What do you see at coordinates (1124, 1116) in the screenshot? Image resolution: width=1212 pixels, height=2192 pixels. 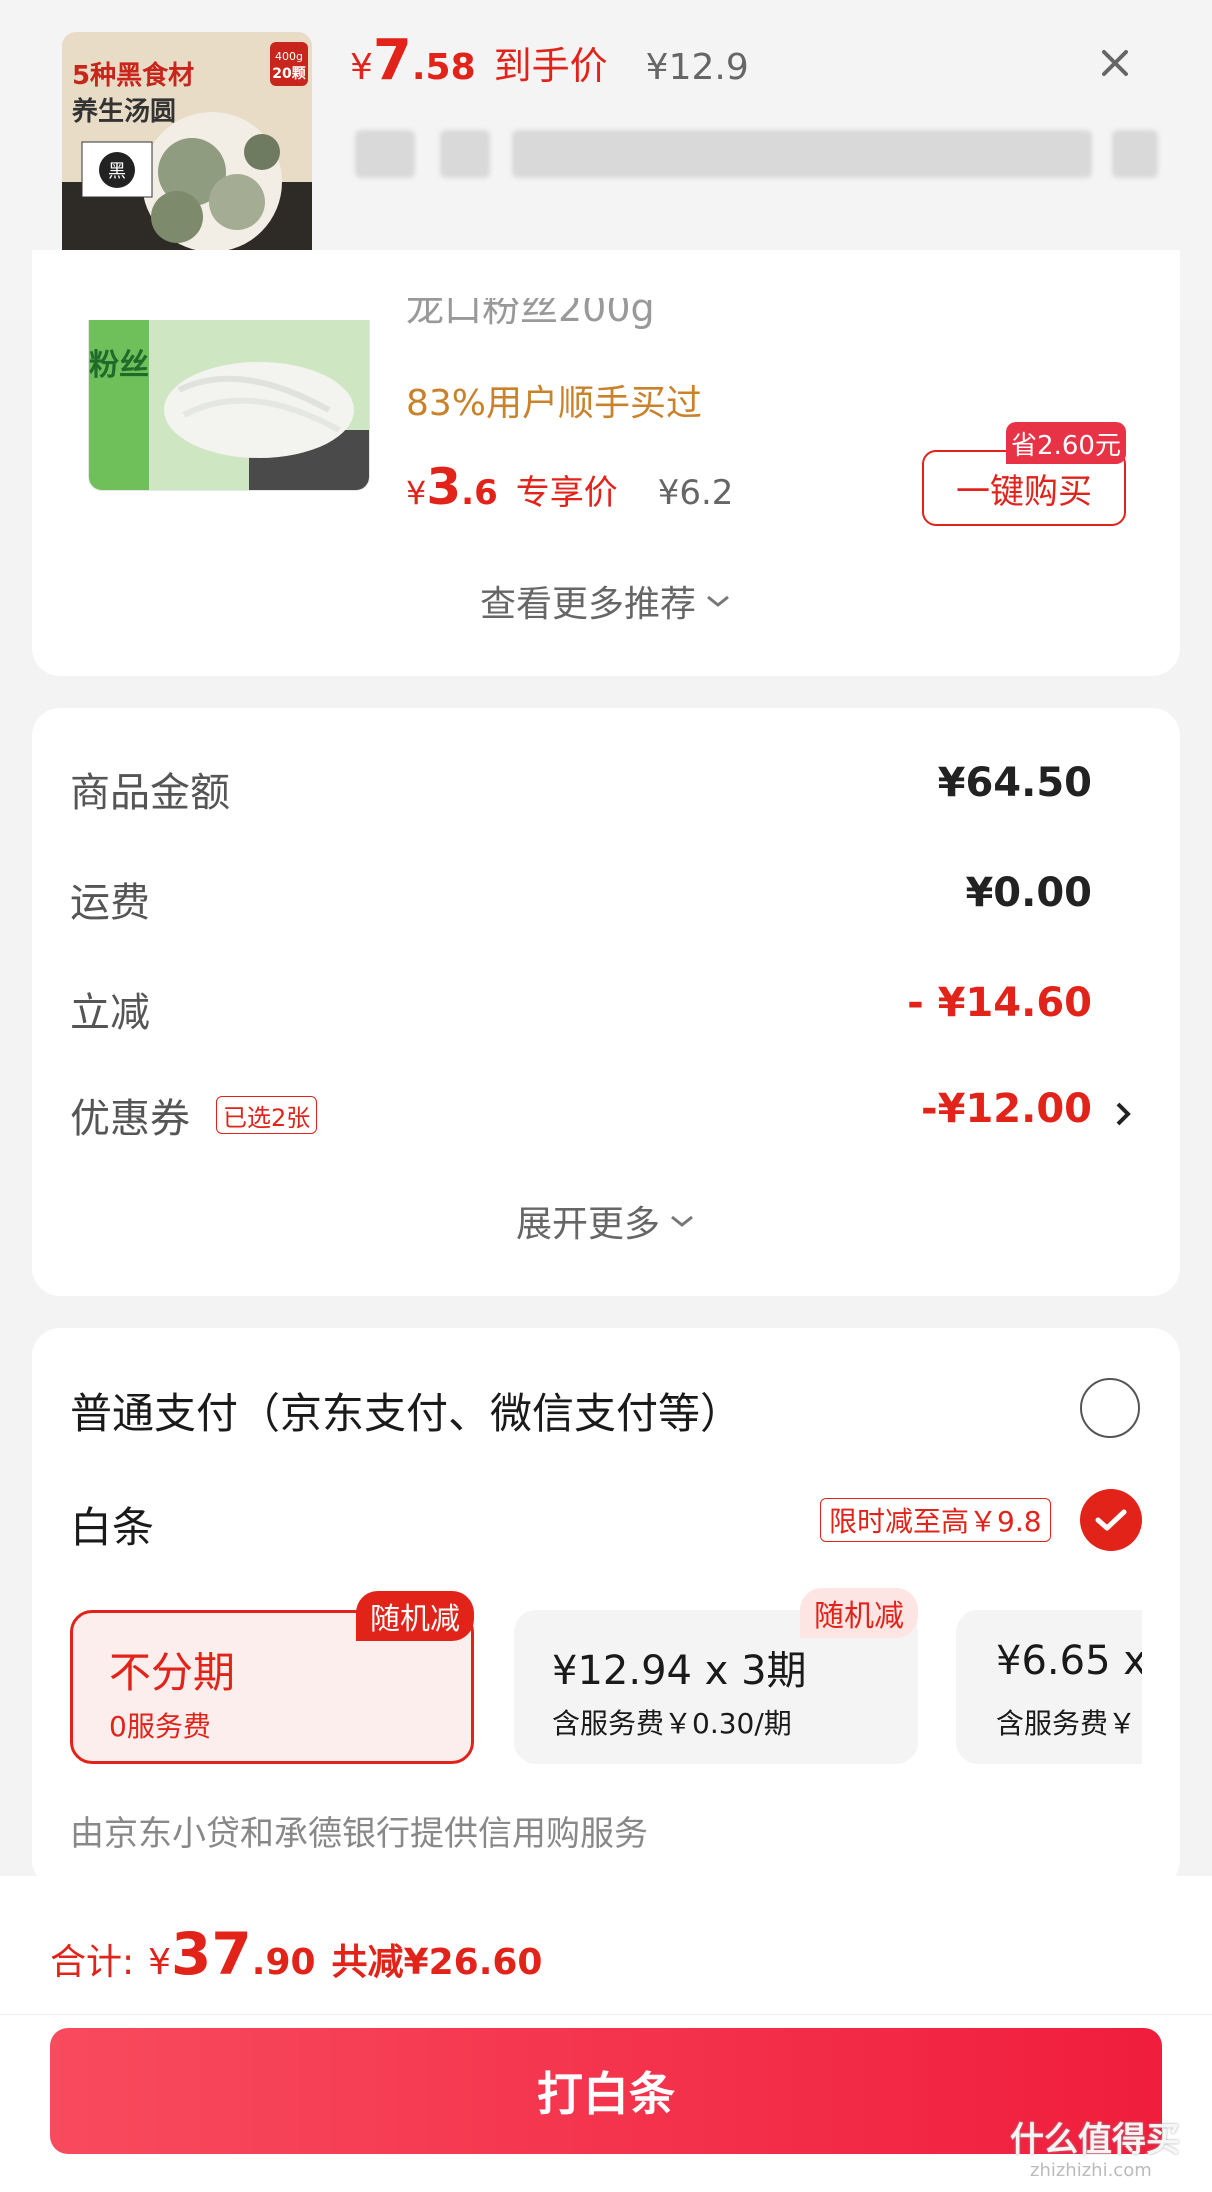 I see `chevron-right-icon` at bounding box center [1124, 1116].